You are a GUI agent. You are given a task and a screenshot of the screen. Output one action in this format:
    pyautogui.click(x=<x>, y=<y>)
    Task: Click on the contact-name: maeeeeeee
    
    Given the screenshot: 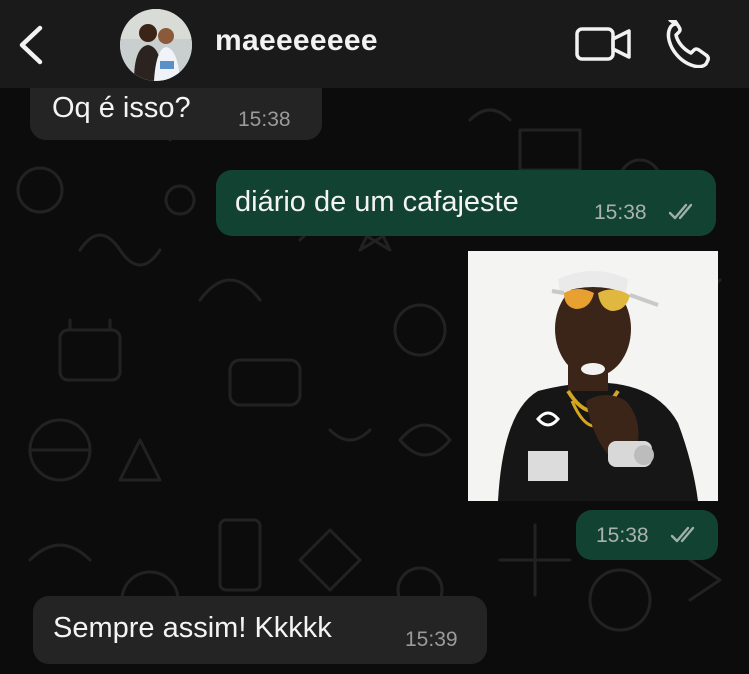 What is the action you would take?
    pyautogui.click(x=296, y=41)
    